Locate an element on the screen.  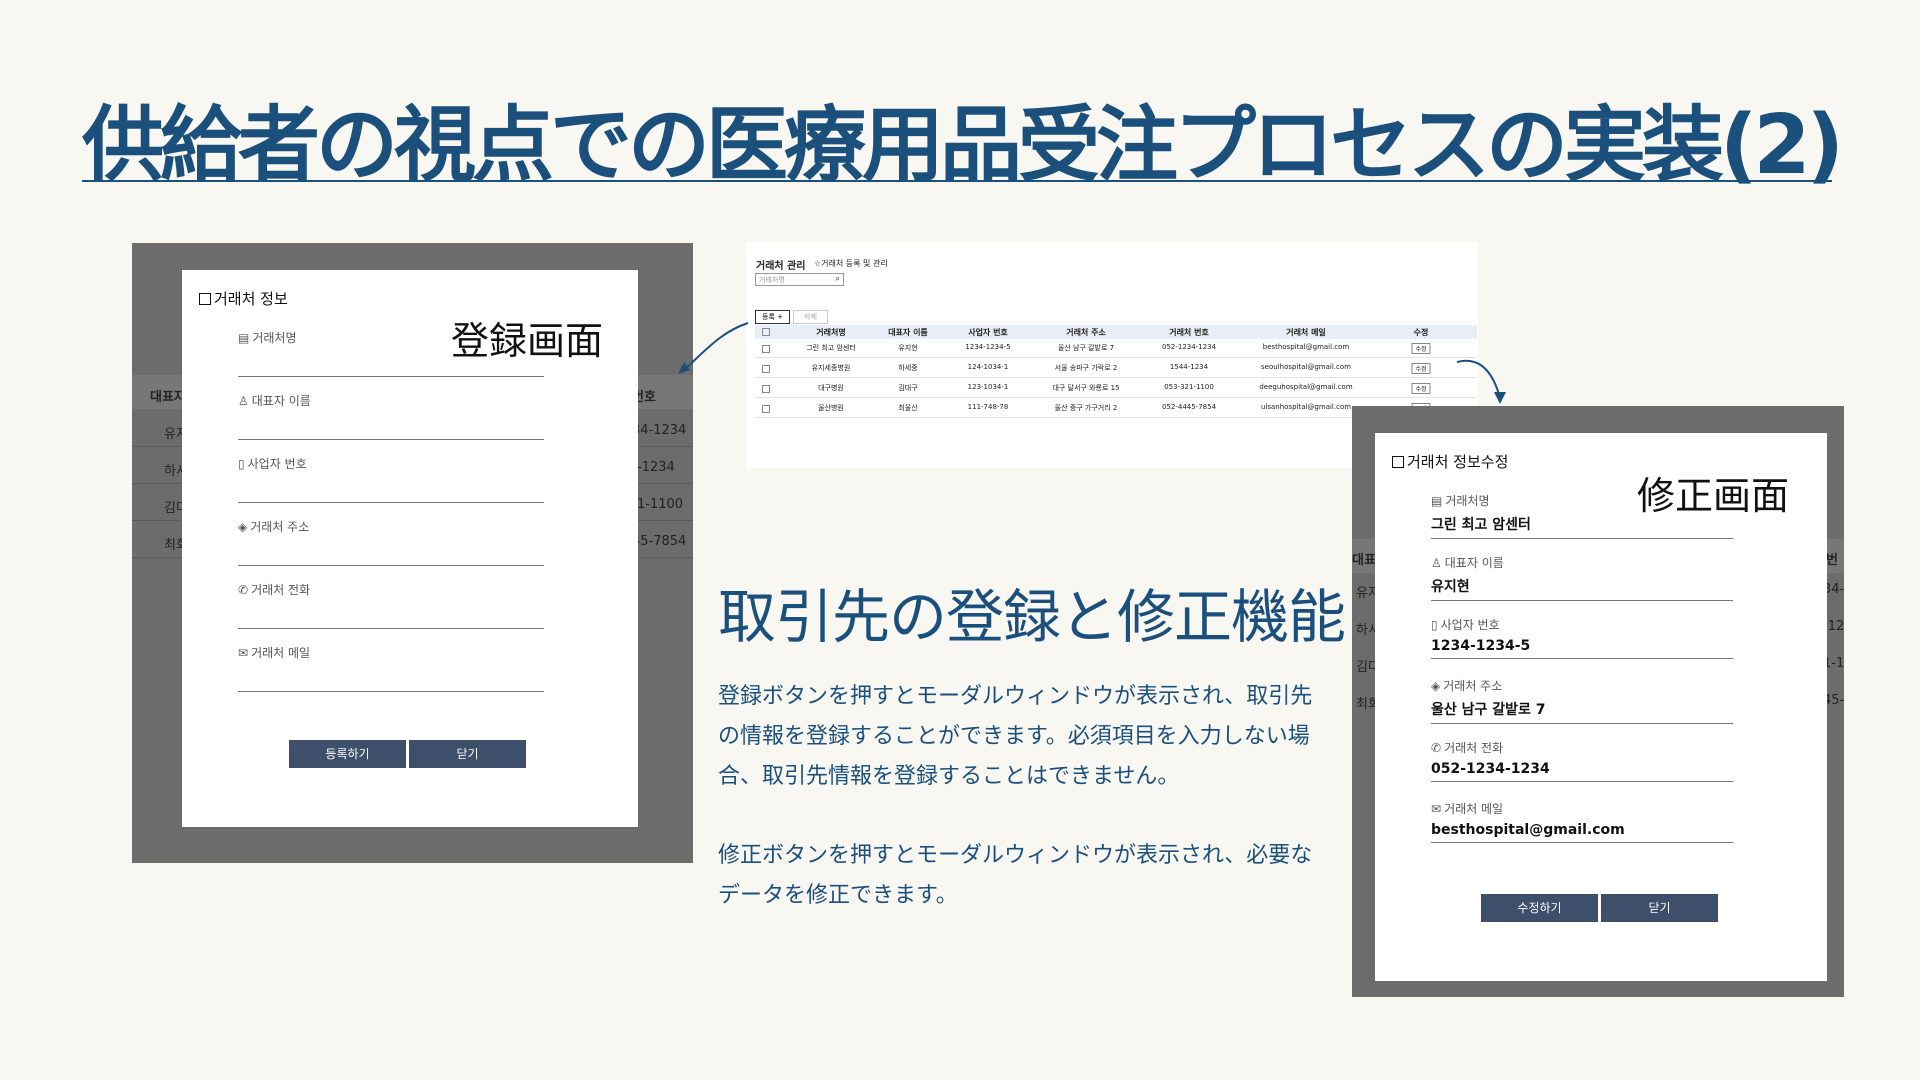
register-button: 등록하기 is located at coordinates (347, 754).